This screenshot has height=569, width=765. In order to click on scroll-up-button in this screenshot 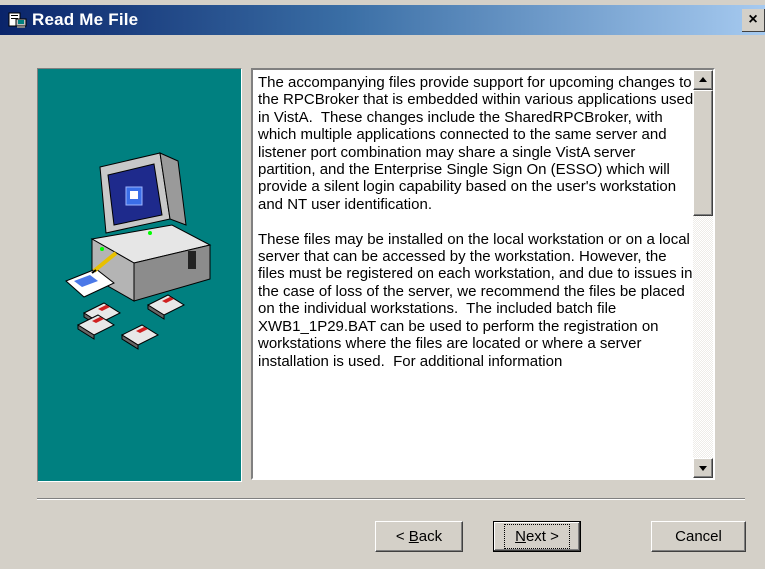, I will do `click(703, 80)`.